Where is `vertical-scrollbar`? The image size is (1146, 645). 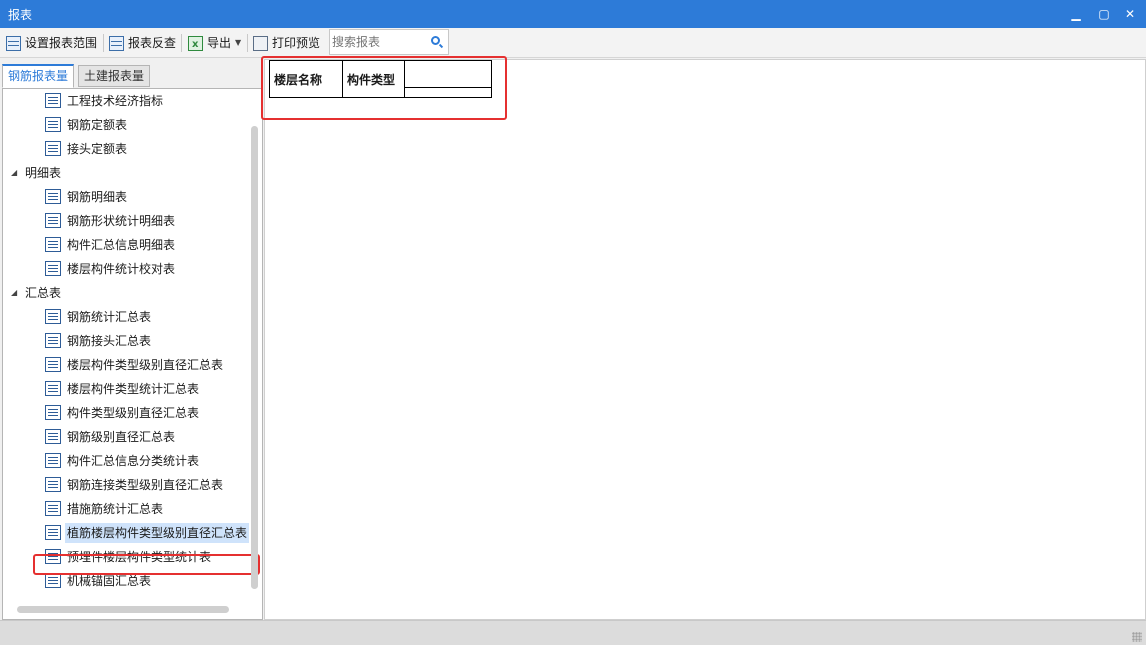 vertical-scrollbar is located at coordinates (254, 357).